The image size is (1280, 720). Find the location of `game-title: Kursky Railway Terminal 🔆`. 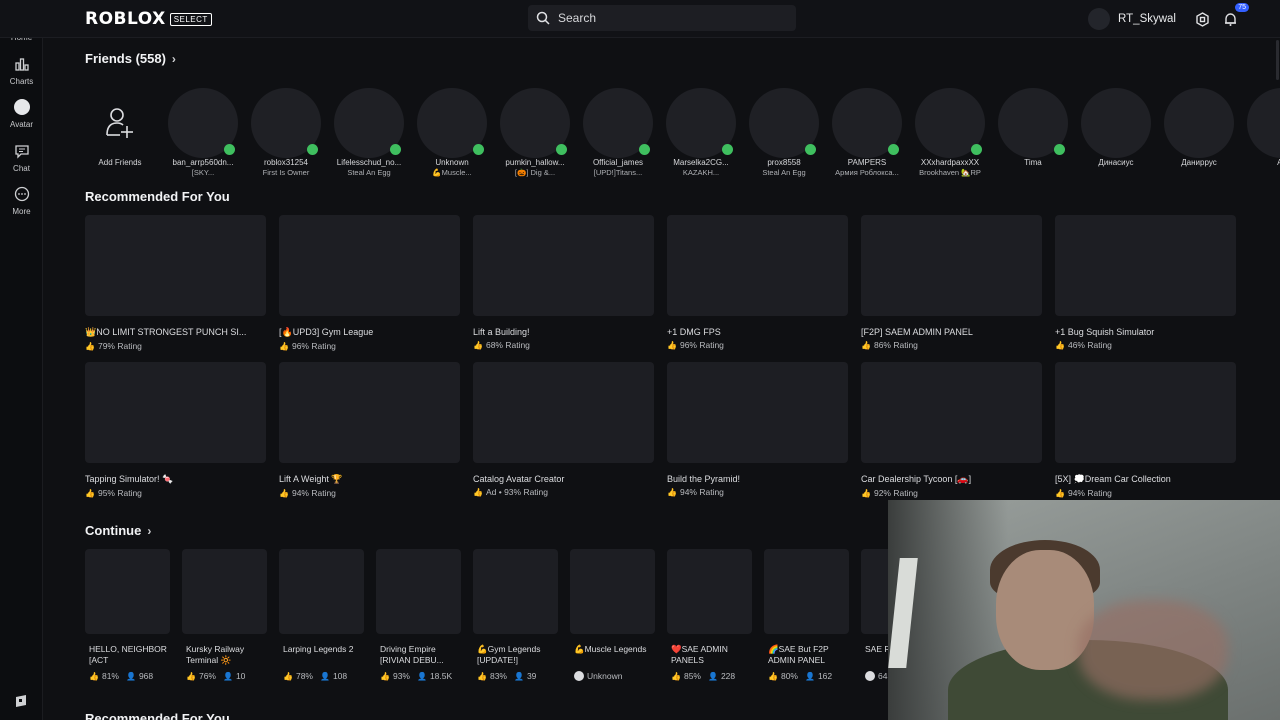

game-title: Kursky Railway Terminal 🔆 is located at coordinates (215, 654).